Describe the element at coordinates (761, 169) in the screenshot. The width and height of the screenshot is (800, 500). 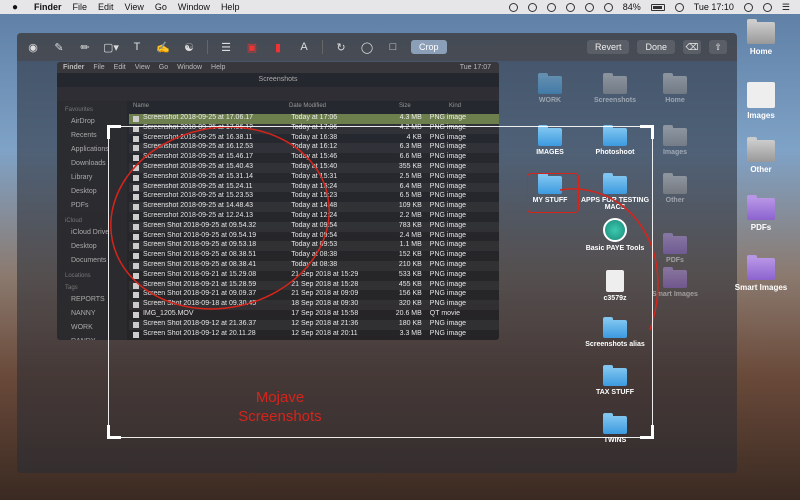
I see `desktop-icon-label: Other` at that location.